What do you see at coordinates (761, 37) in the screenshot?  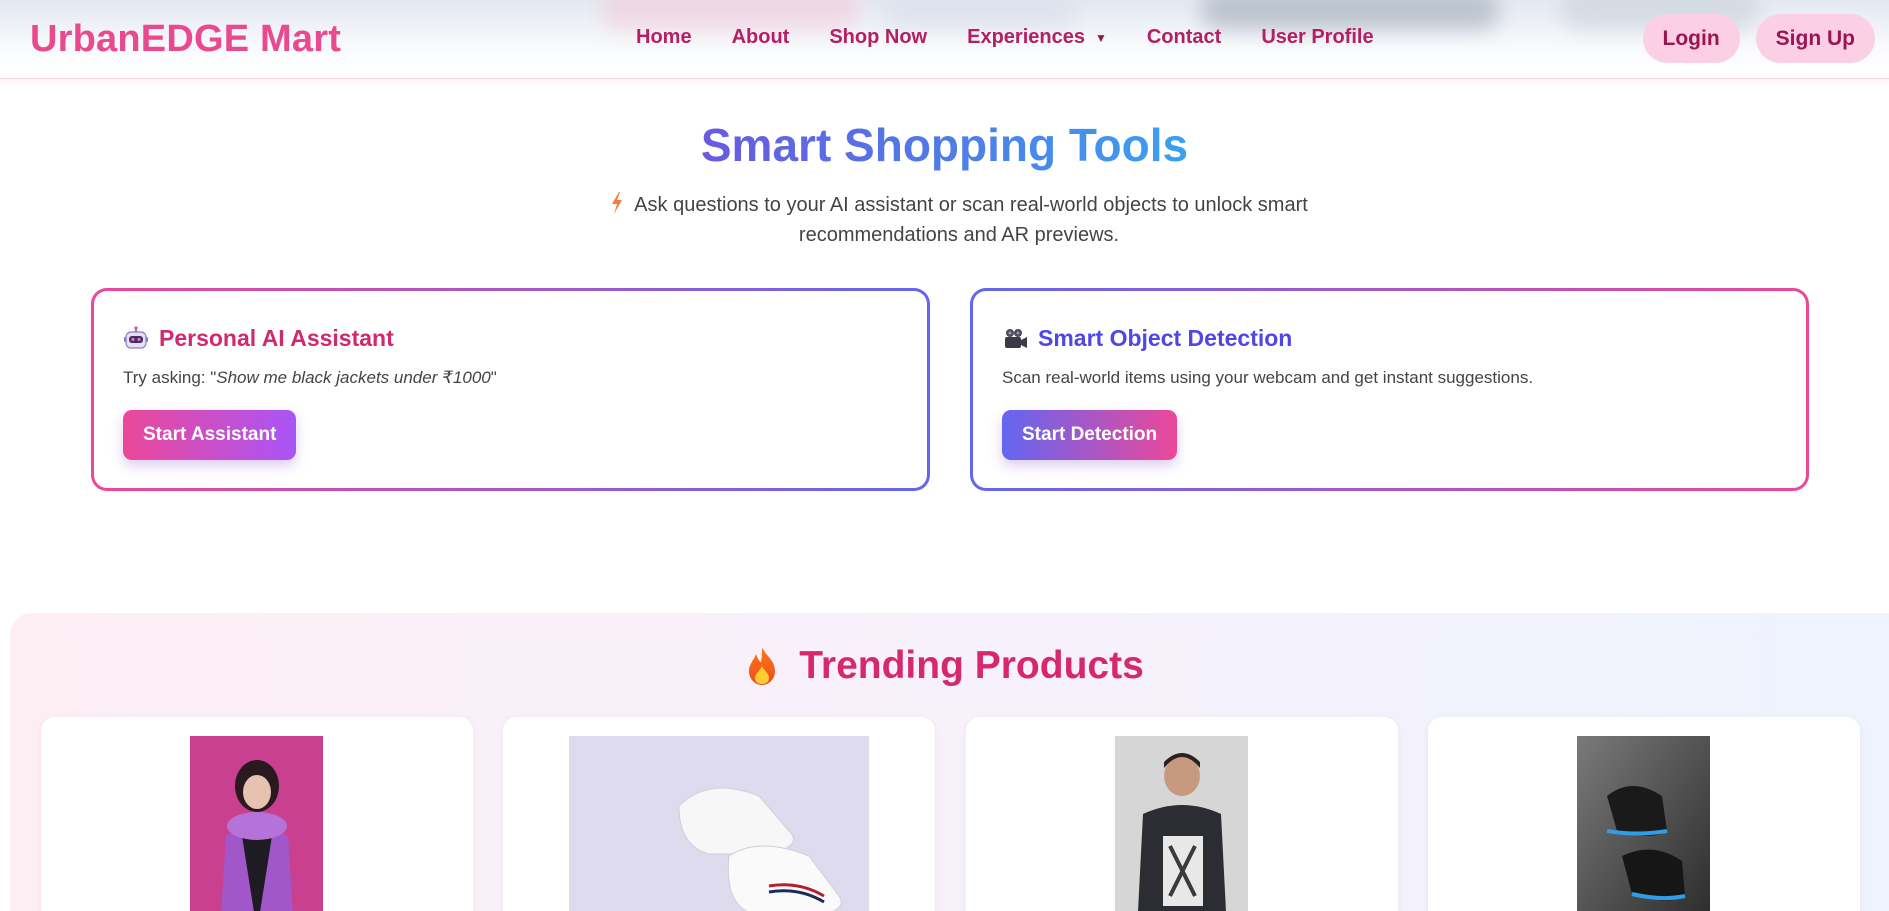 I see `nav-about: About` at bounding box center [761, 37].